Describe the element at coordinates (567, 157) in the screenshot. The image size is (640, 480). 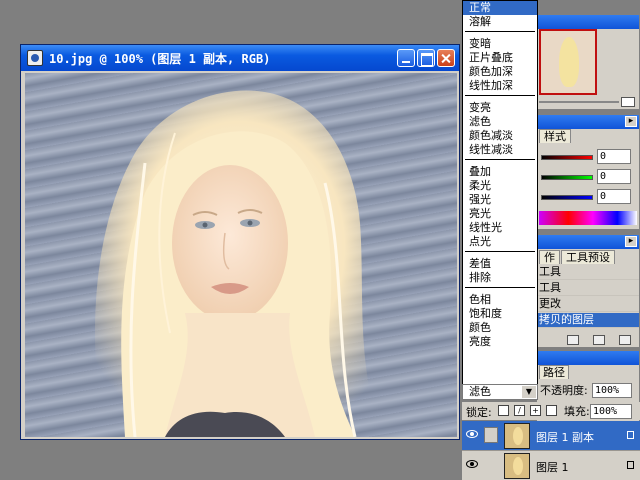
I see `red-slider` at that location.